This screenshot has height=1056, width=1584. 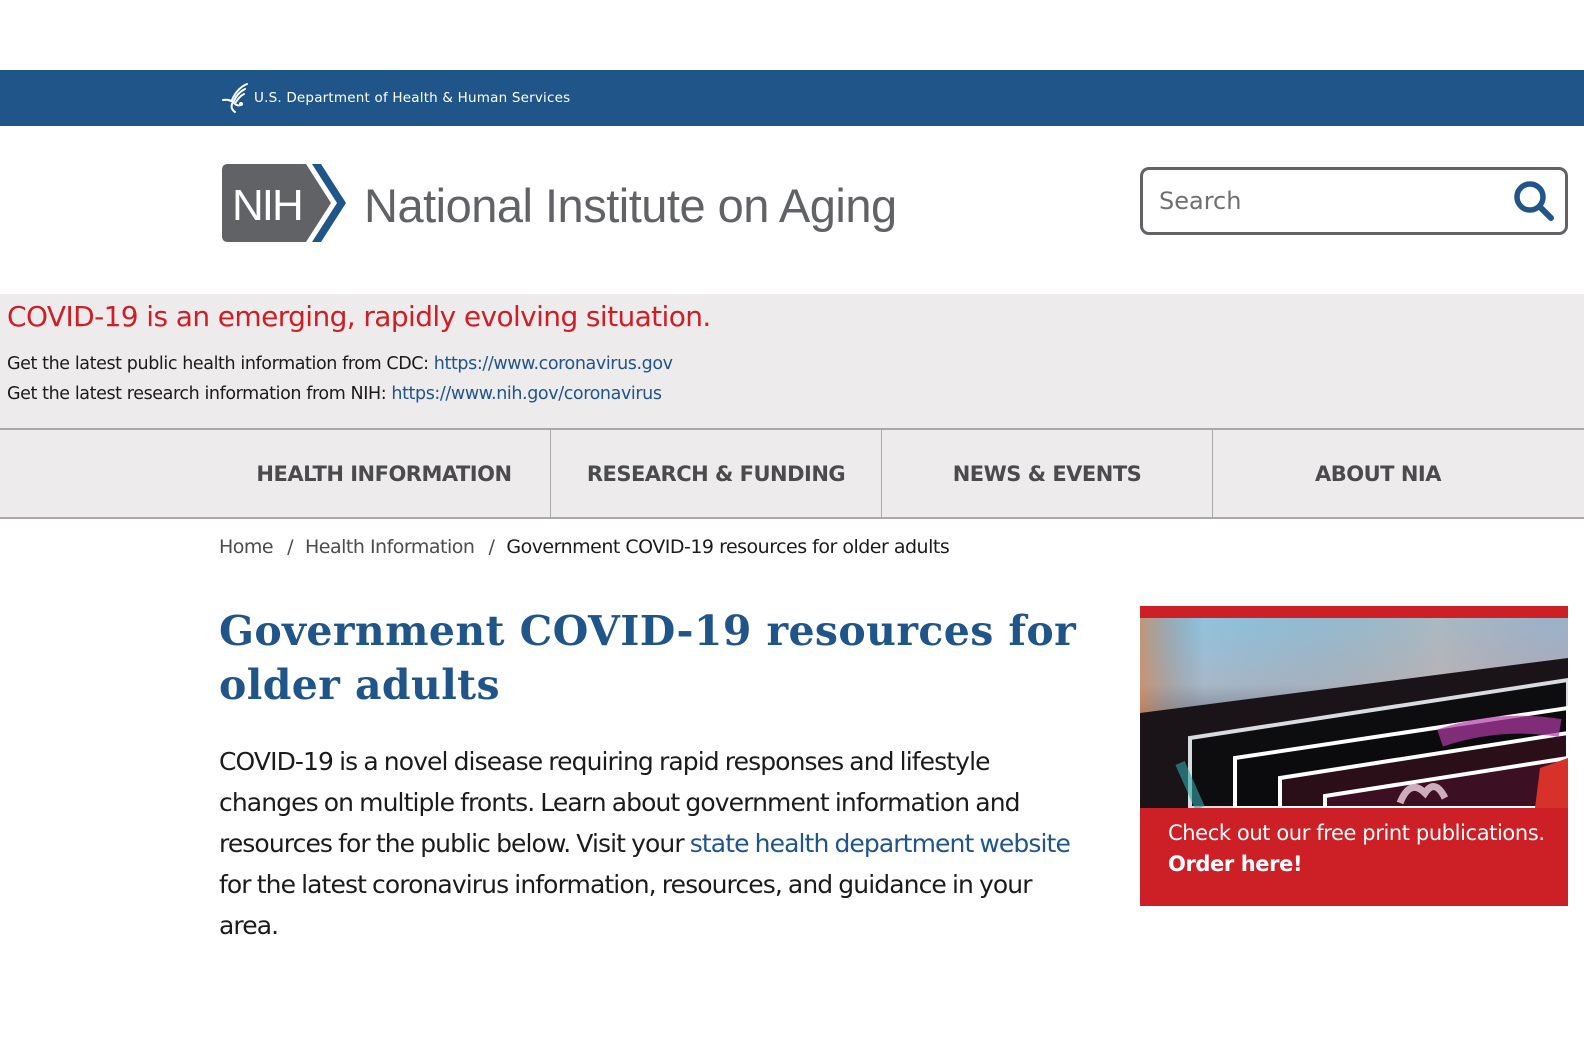 I want to click on nav-health-information: HEALTH INFORMATION, so click(x=384, y=473).